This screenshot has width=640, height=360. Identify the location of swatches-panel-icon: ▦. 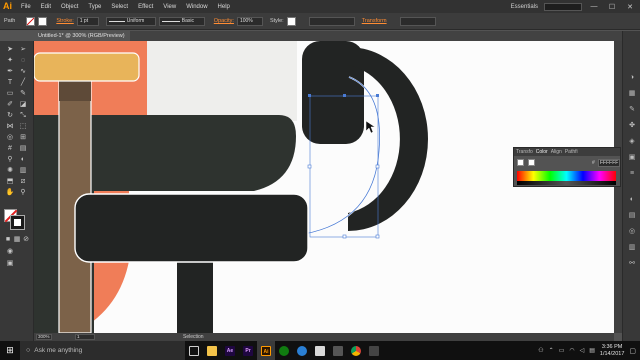
(632, 93).